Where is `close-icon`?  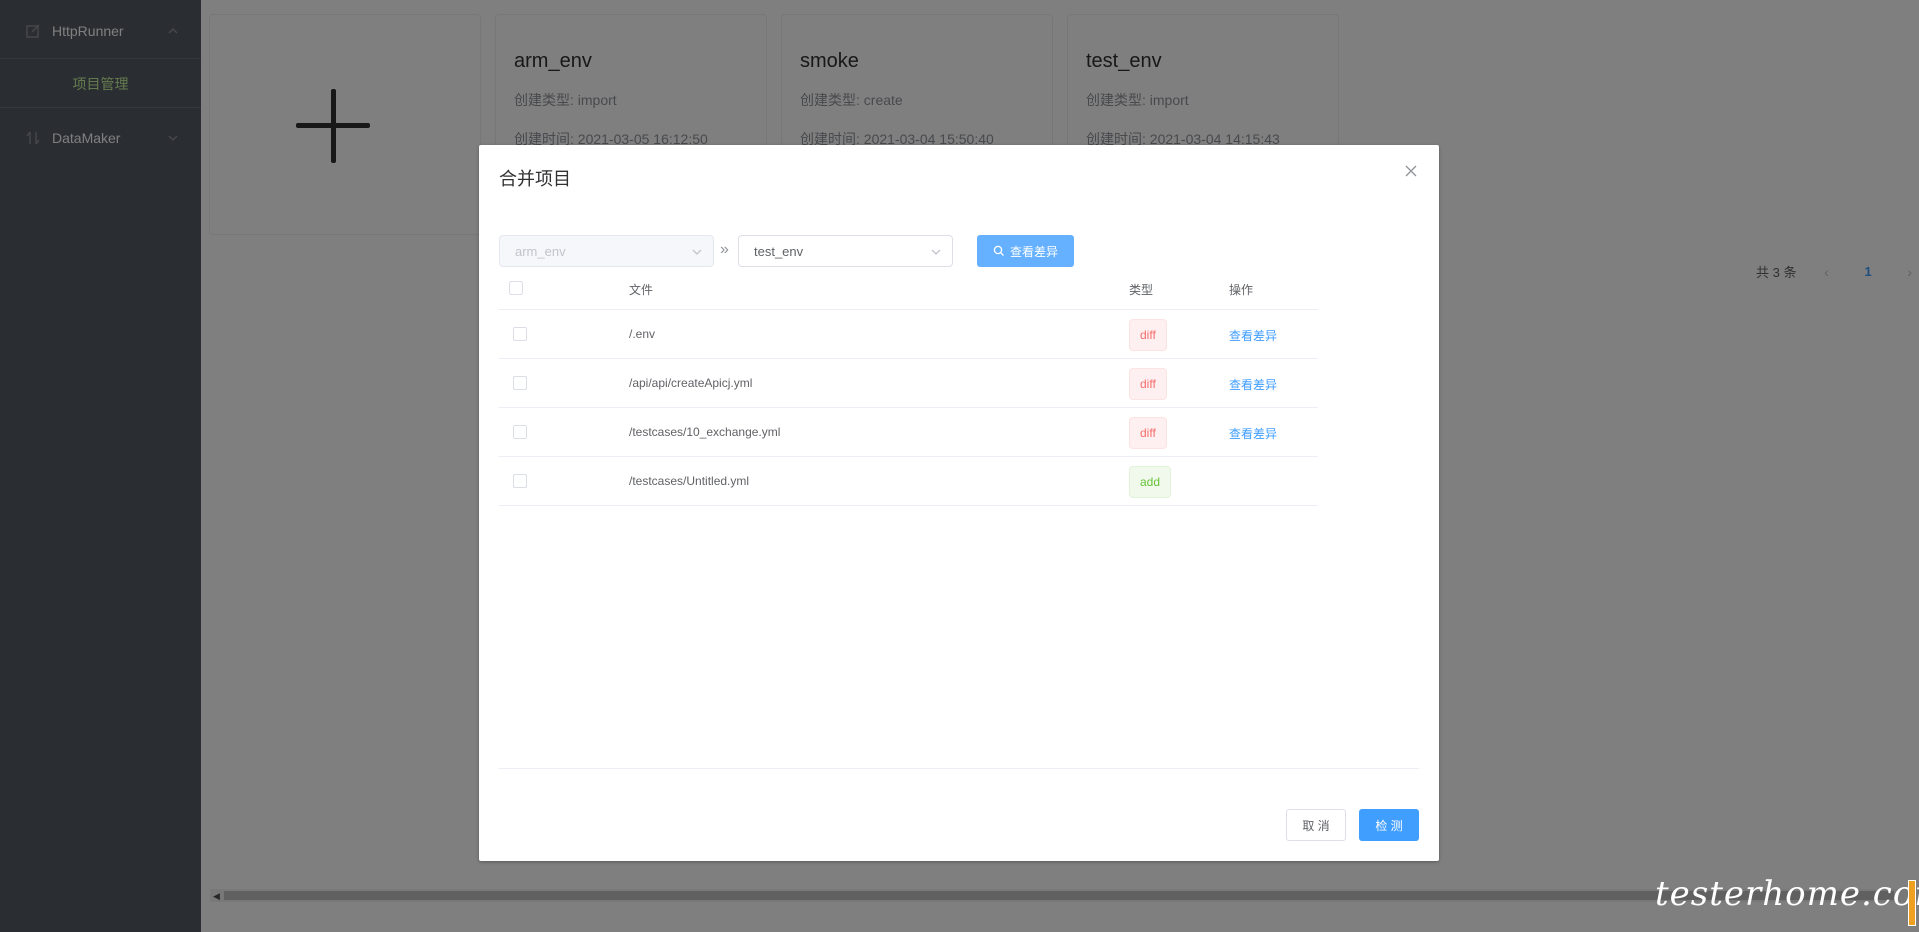
close-icon is located at coordinates (1411, 171).